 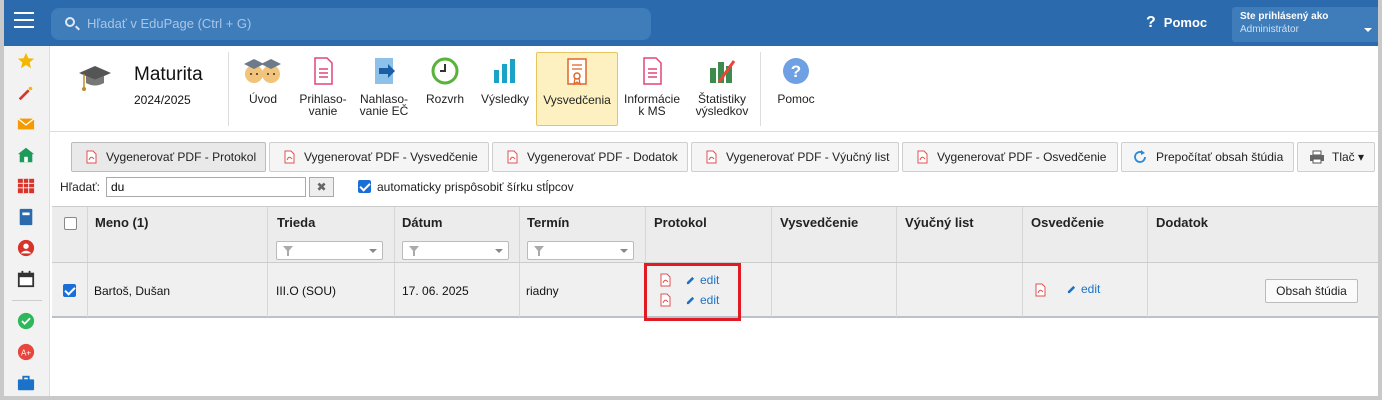 I want to click on school-year: 2024/2025, so click(x=162, y=100).